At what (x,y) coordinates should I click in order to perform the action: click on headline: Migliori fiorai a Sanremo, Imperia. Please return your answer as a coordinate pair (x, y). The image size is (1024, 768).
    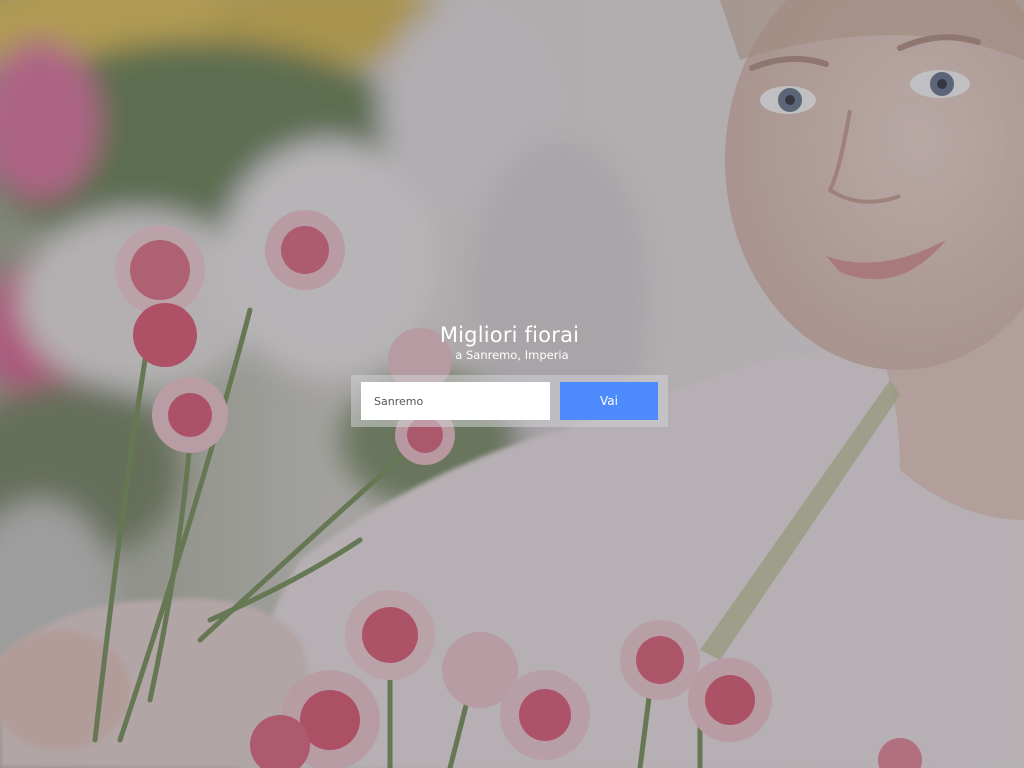
    Looking at the image, I should click on (512, 342).